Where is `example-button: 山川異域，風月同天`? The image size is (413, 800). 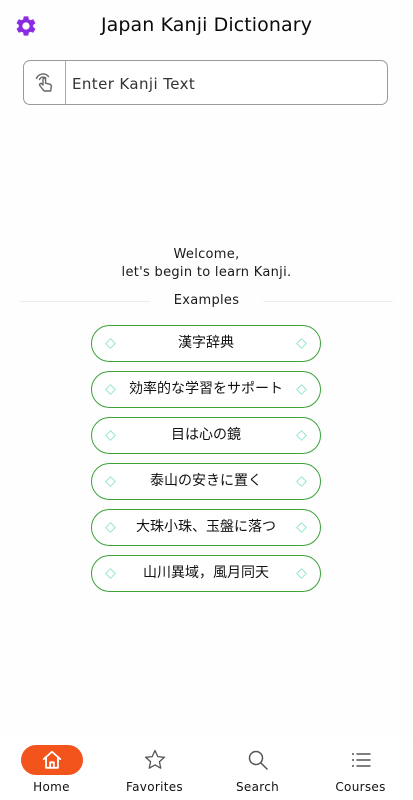
example-button: 山川異域，風月同天 is located at coordinates (206, 573).